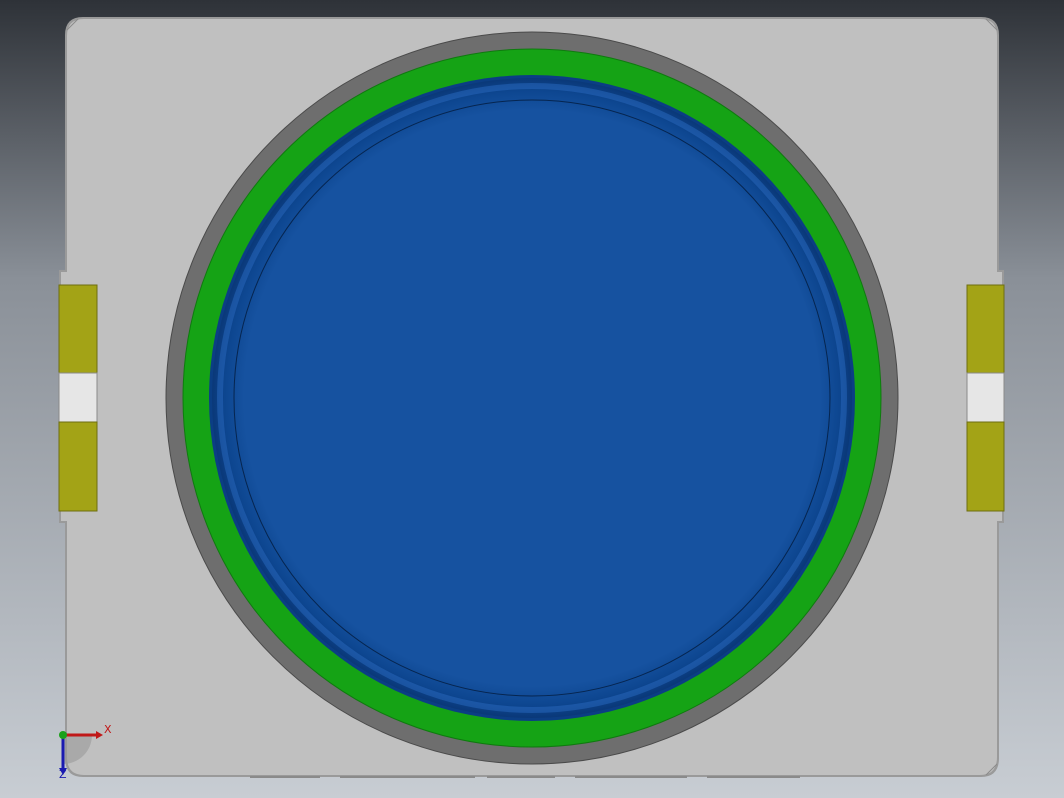 This screenshot has width=1064, height=798. I want to click on z-axis-label: Z, so click(63, 774).